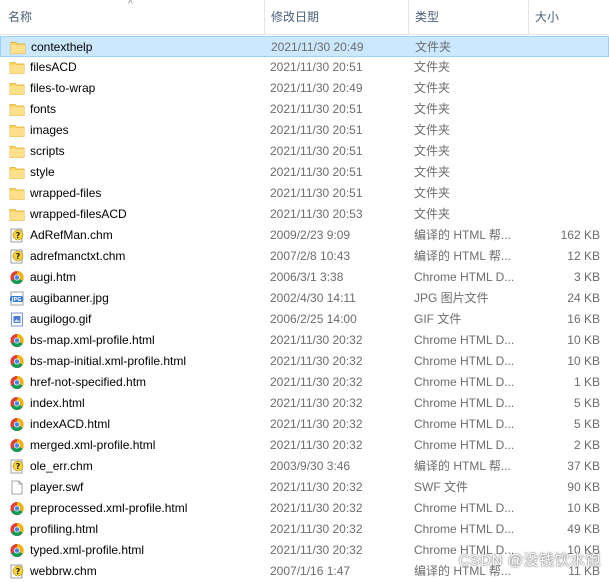  I want to click on file-size: 90 KB, so click(583, 487).